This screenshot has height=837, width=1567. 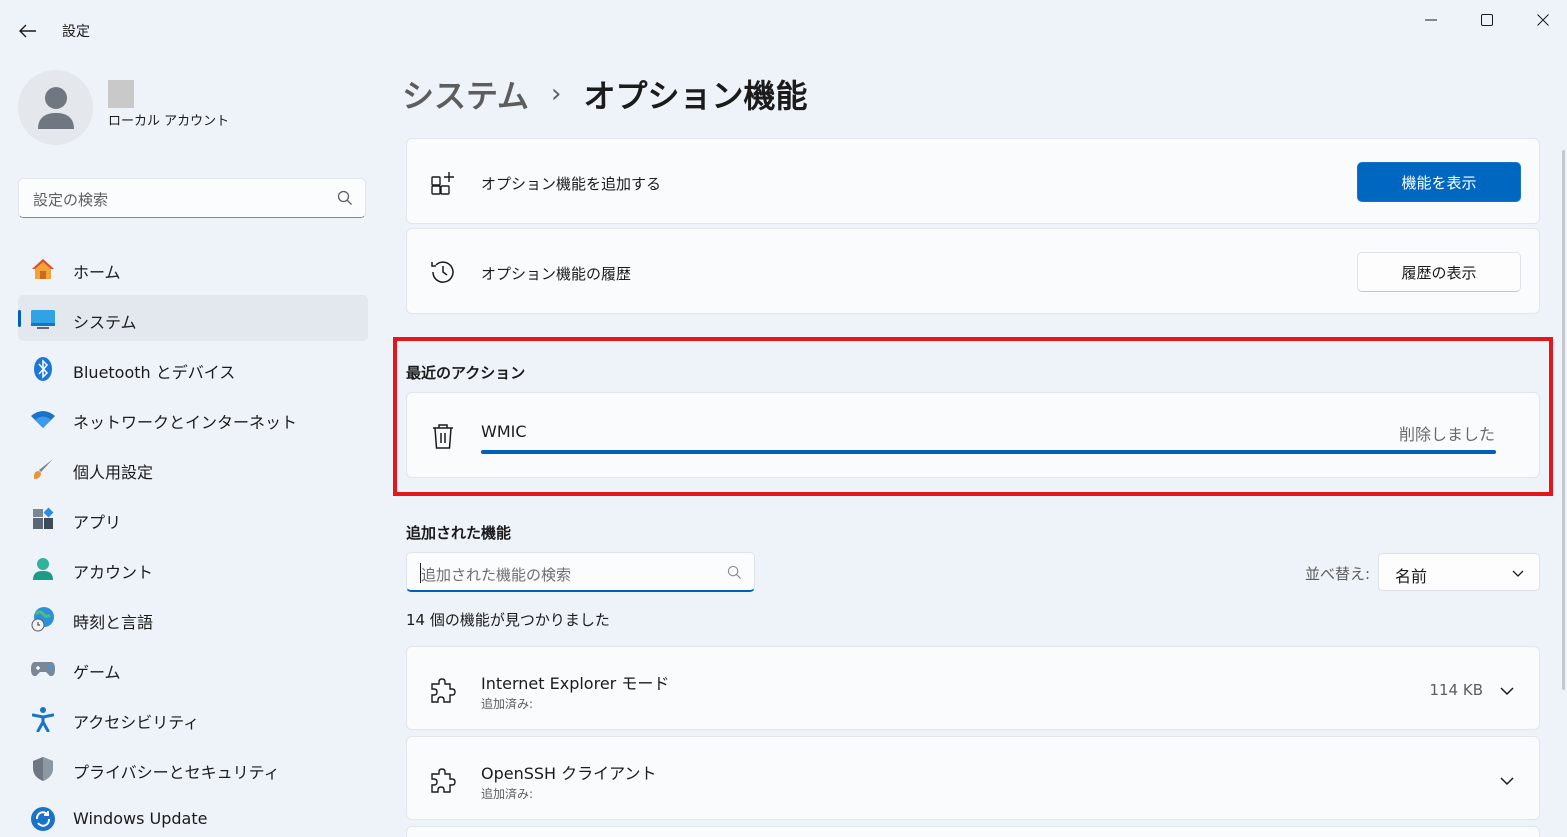 What do you see at coordinates (97, 272) in the screenshot?
I see `sidebar-item-label: ホーム` at bounding box center [97, 272].